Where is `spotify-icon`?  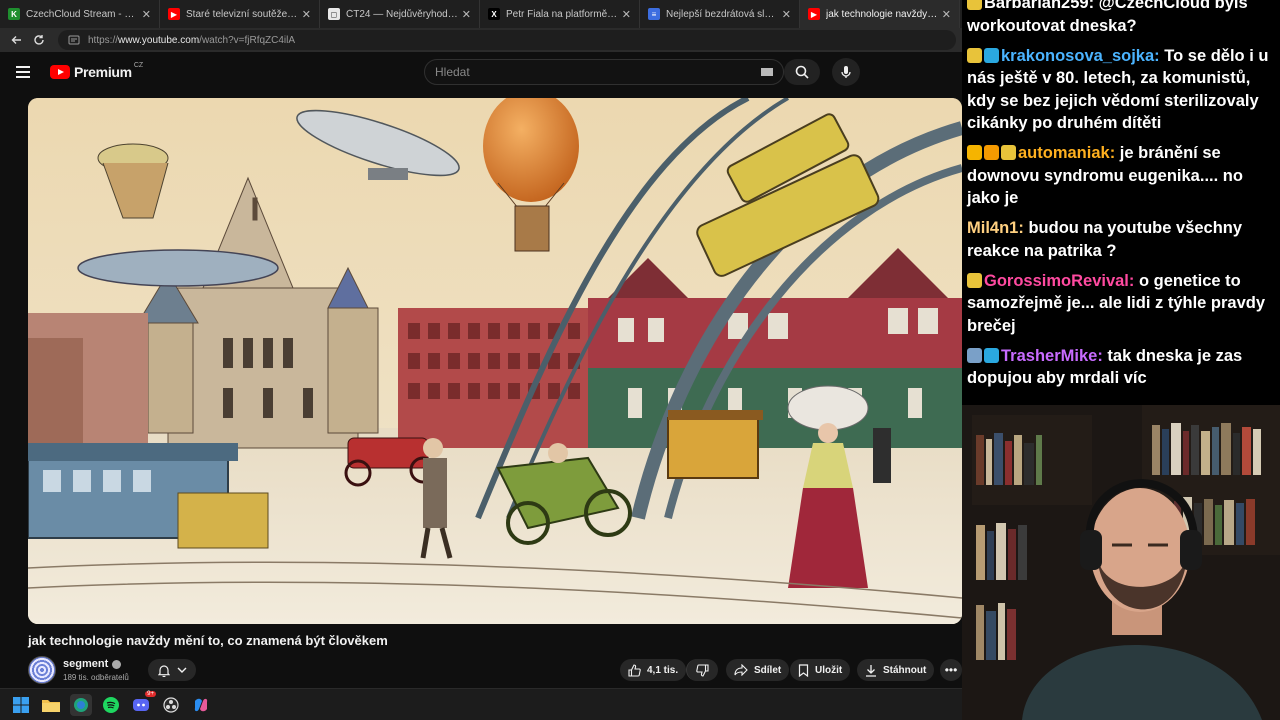
spotify-icon is located at coordinates (111, 705).